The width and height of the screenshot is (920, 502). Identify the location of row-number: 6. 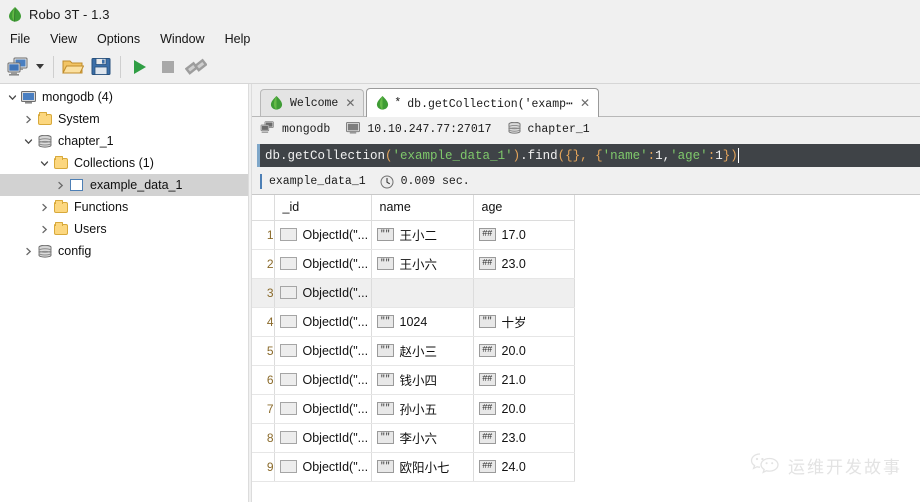
(263, 380).